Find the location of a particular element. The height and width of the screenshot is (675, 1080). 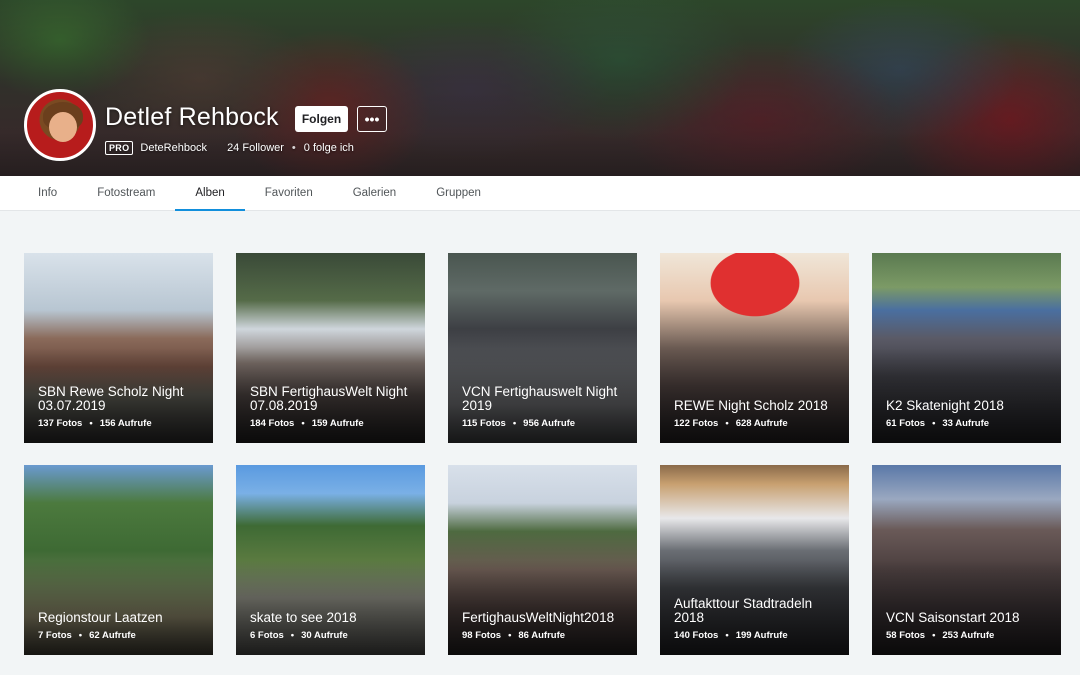

tab-info: Info is located at coordinates (47, 193).